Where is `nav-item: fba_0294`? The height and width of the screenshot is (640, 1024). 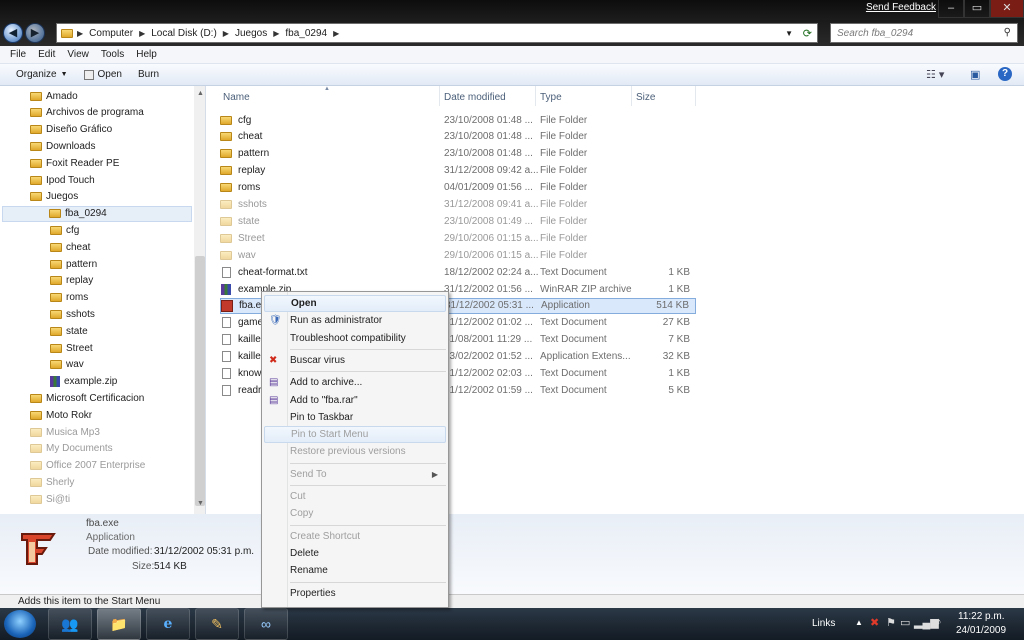 nav-item: fba_0294 is located at coordinates (97, 213).